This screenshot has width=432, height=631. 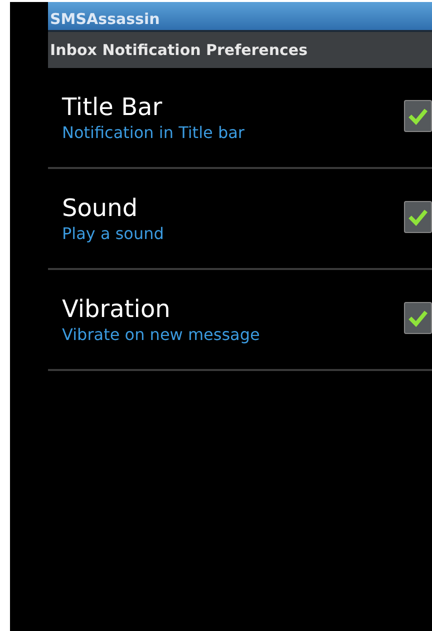 I want to click on header-title: Inbox Notification Preferences, so click(x=179, y=50).